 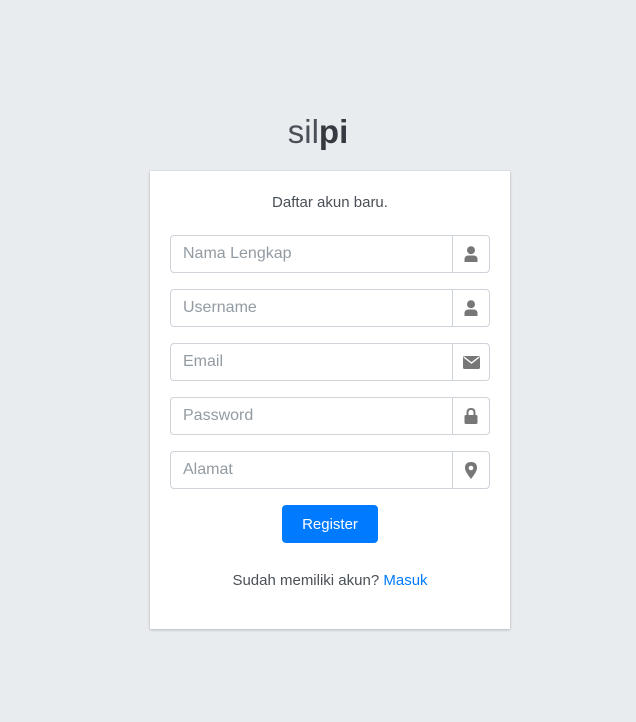 I want to click on lock-icon, so click(x=471, y=416).